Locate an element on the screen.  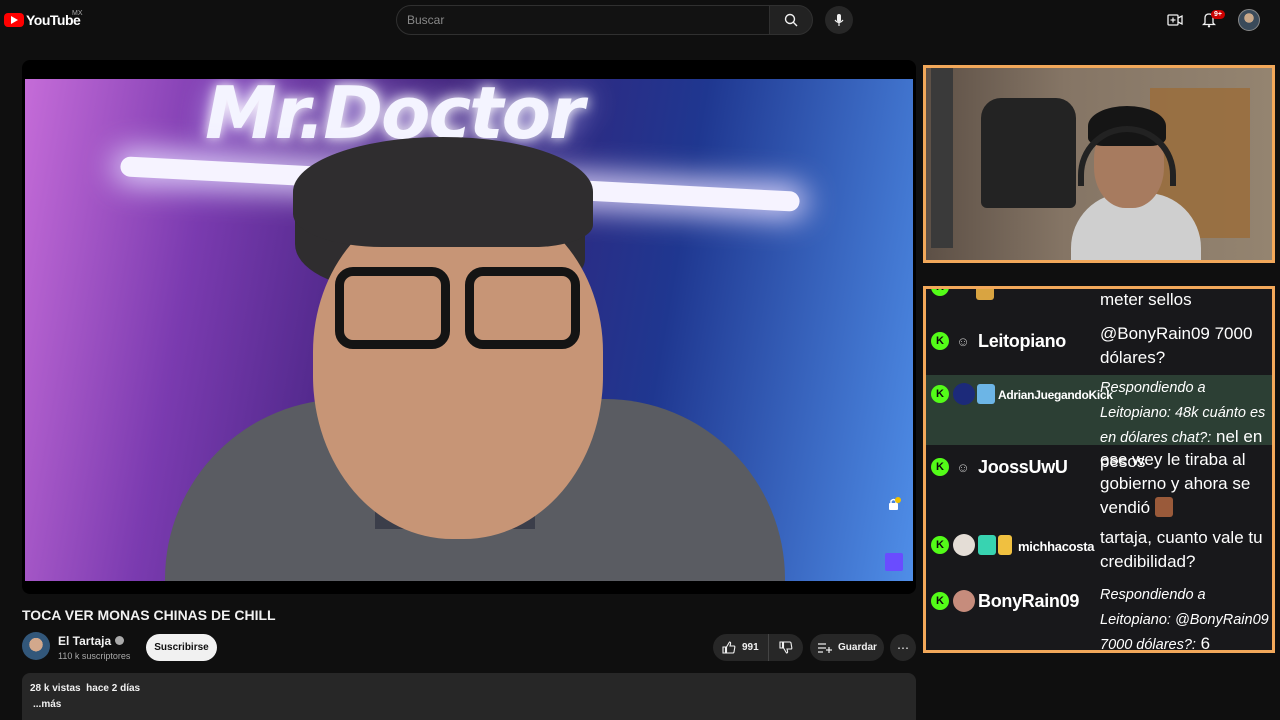
channel-avatar is located at coordinates (36, 646).